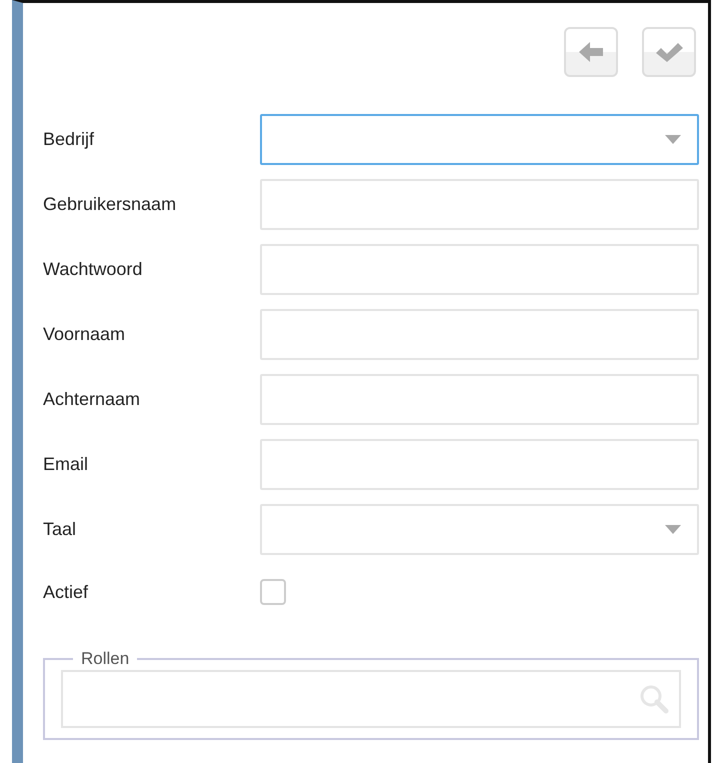 This screenshot has height=763, width=723. I want to click on field-label: Bedrijf, so click(69, 139).